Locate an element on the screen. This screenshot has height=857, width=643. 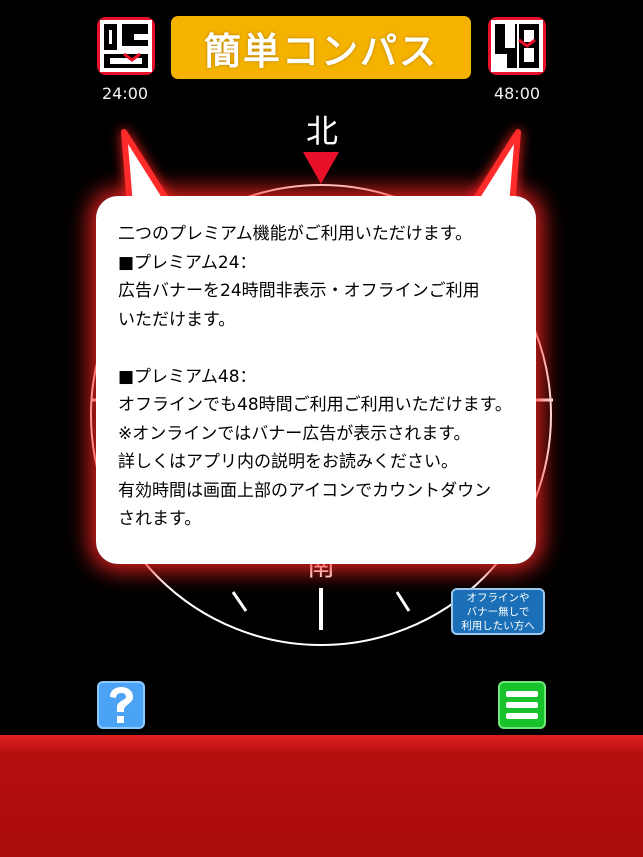
hamburger-menu-icon is located at coordinates (522, 705).